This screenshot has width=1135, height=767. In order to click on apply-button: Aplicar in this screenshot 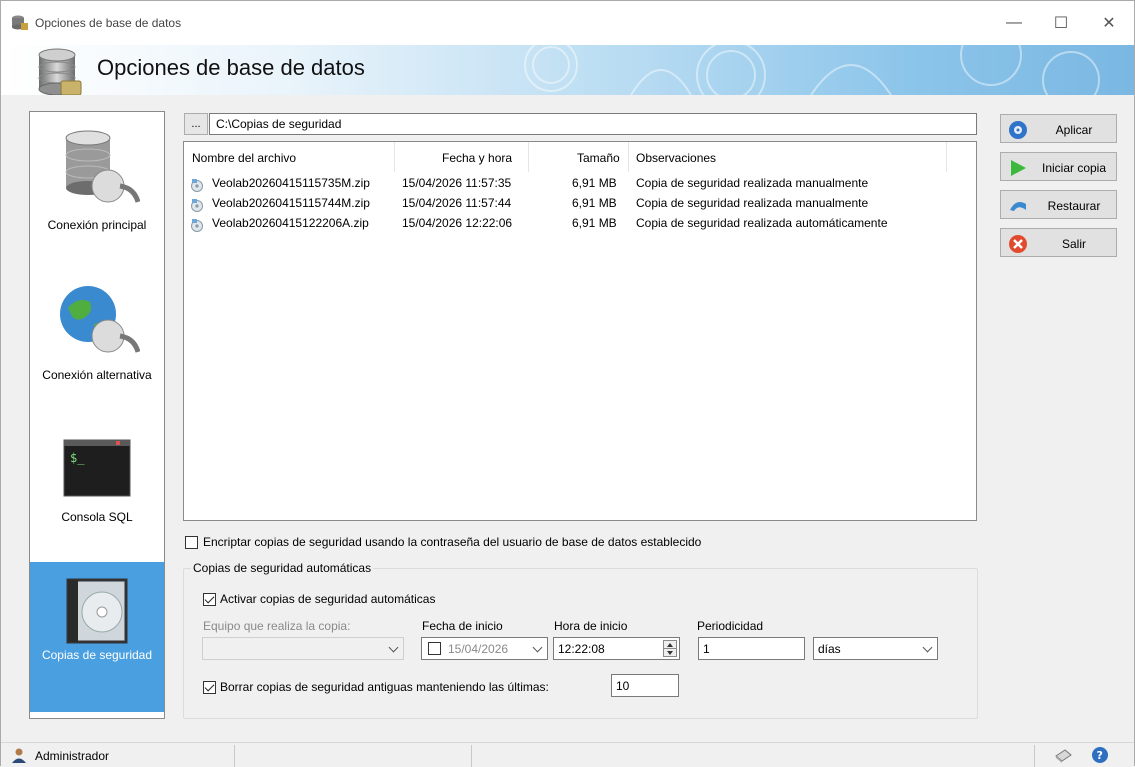, I will do `click(1058, 128)`.